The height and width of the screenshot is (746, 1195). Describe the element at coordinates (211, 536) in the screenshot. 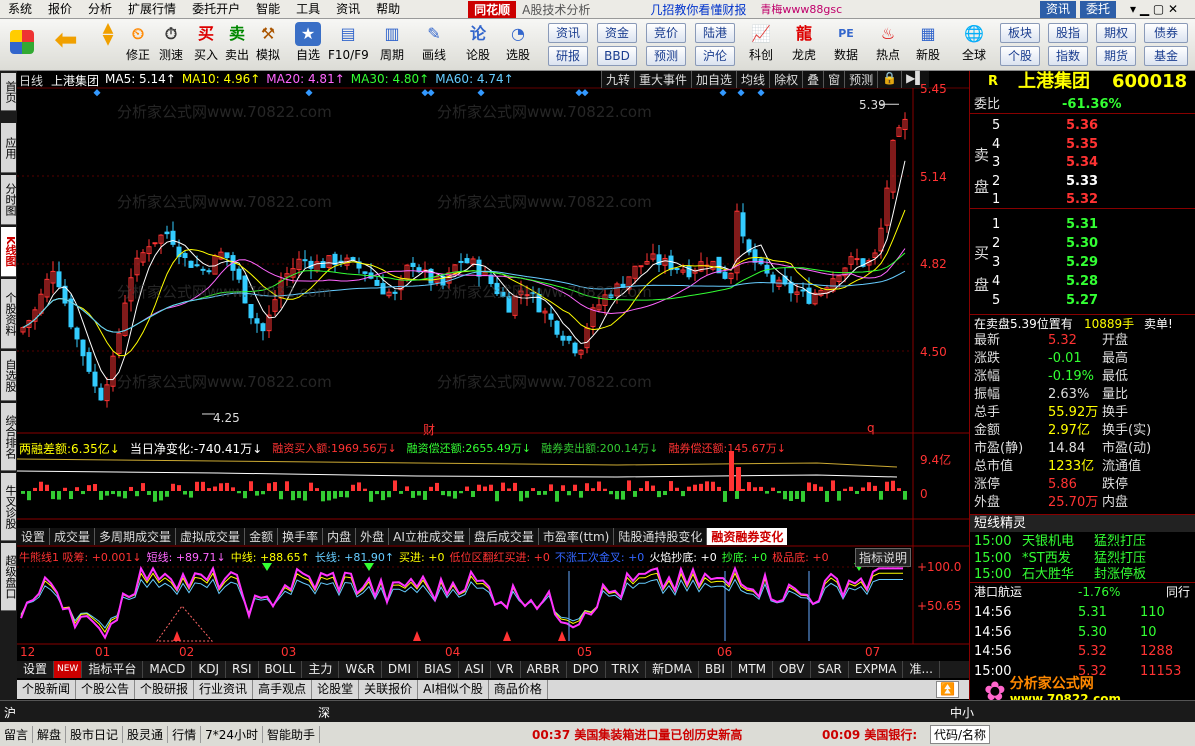

I see `vol-tab-virtual: 虚拟成交量` at that location.